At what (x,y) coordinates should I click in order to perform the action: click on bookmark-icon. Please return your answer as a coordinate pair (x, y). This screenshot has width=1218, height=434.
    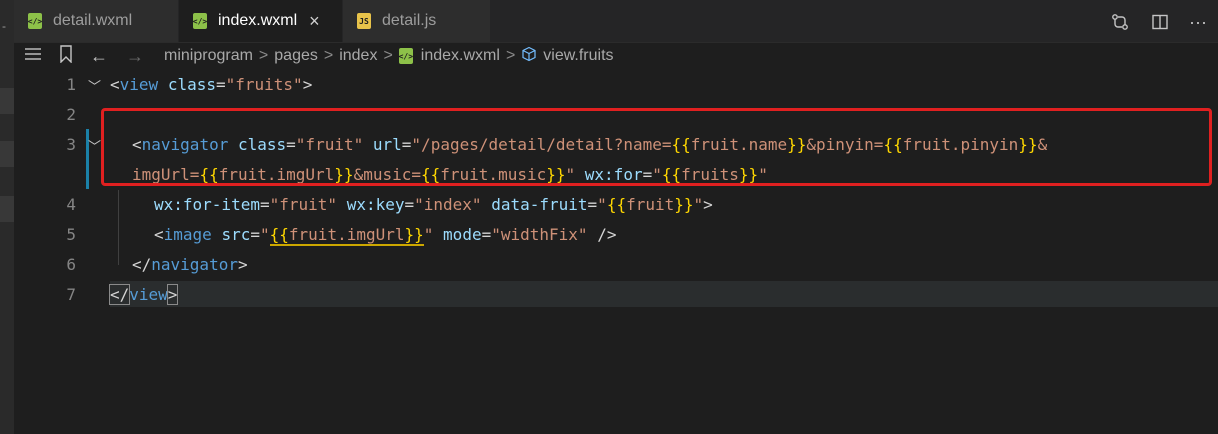
    Looking at the image, I should click on (66, 56).